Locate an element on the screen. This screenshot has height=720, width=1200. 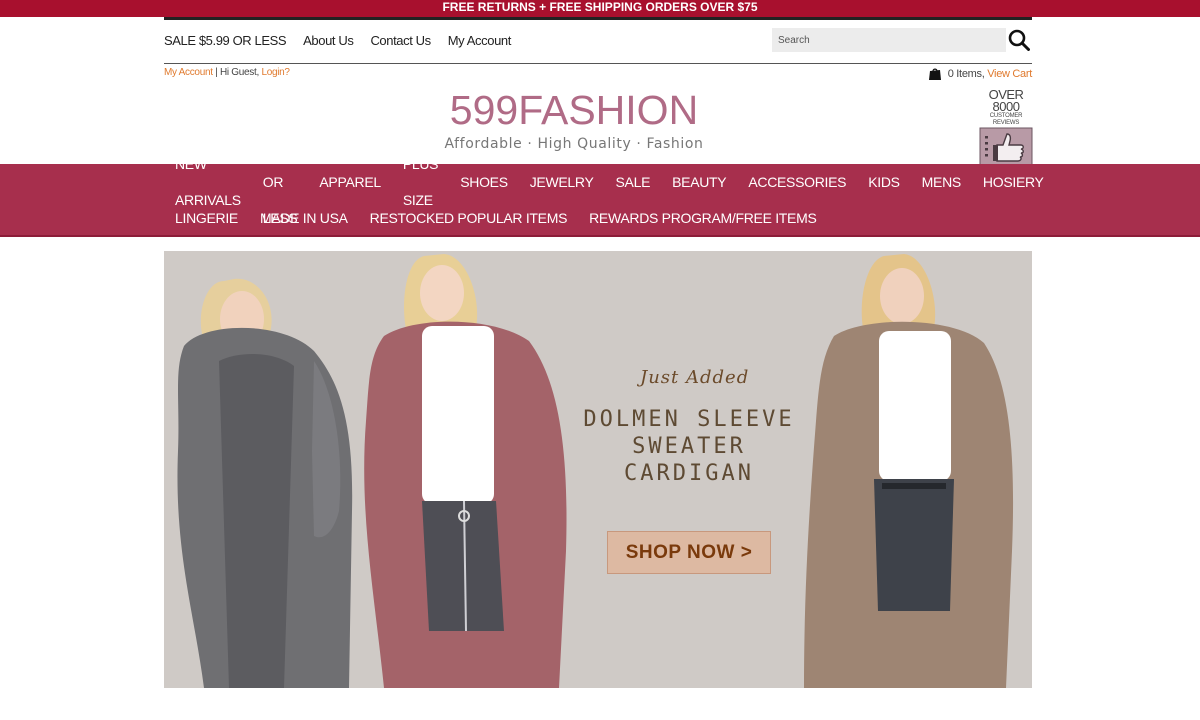
reviews-count: OVER 8000 is located at coordinates (1006, 100).